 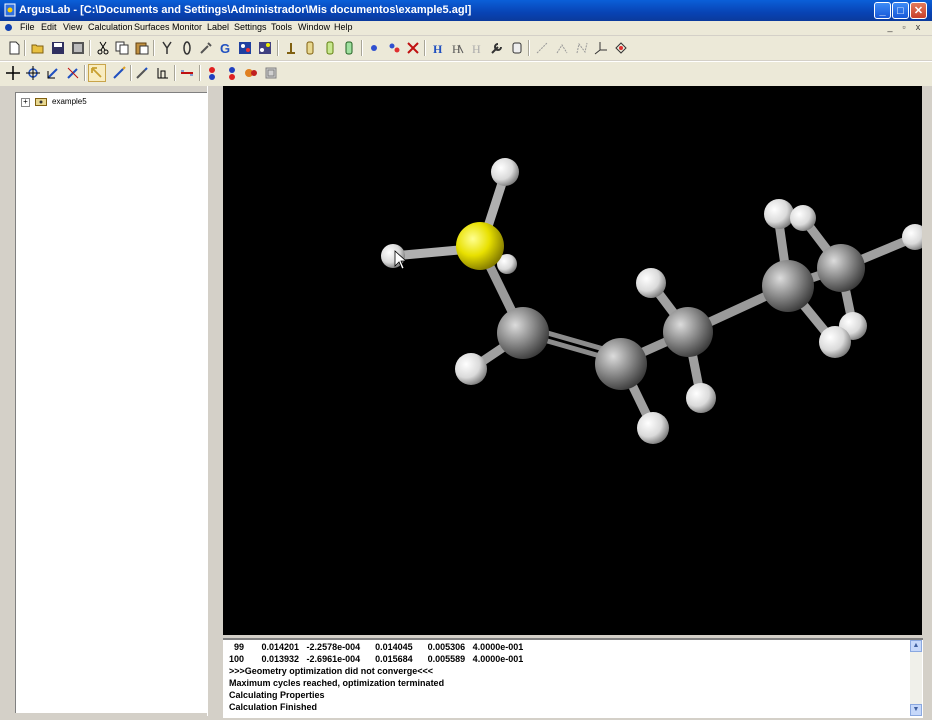 I want to click on menu-tools: Tools, so click(x=281, y=27).